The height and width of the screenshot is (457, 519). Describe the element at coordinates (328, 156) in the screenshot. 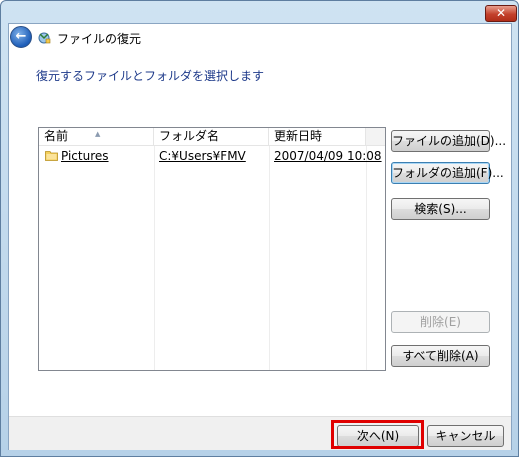

I see `row-modified: 2007/04/09 10:08` at that location.